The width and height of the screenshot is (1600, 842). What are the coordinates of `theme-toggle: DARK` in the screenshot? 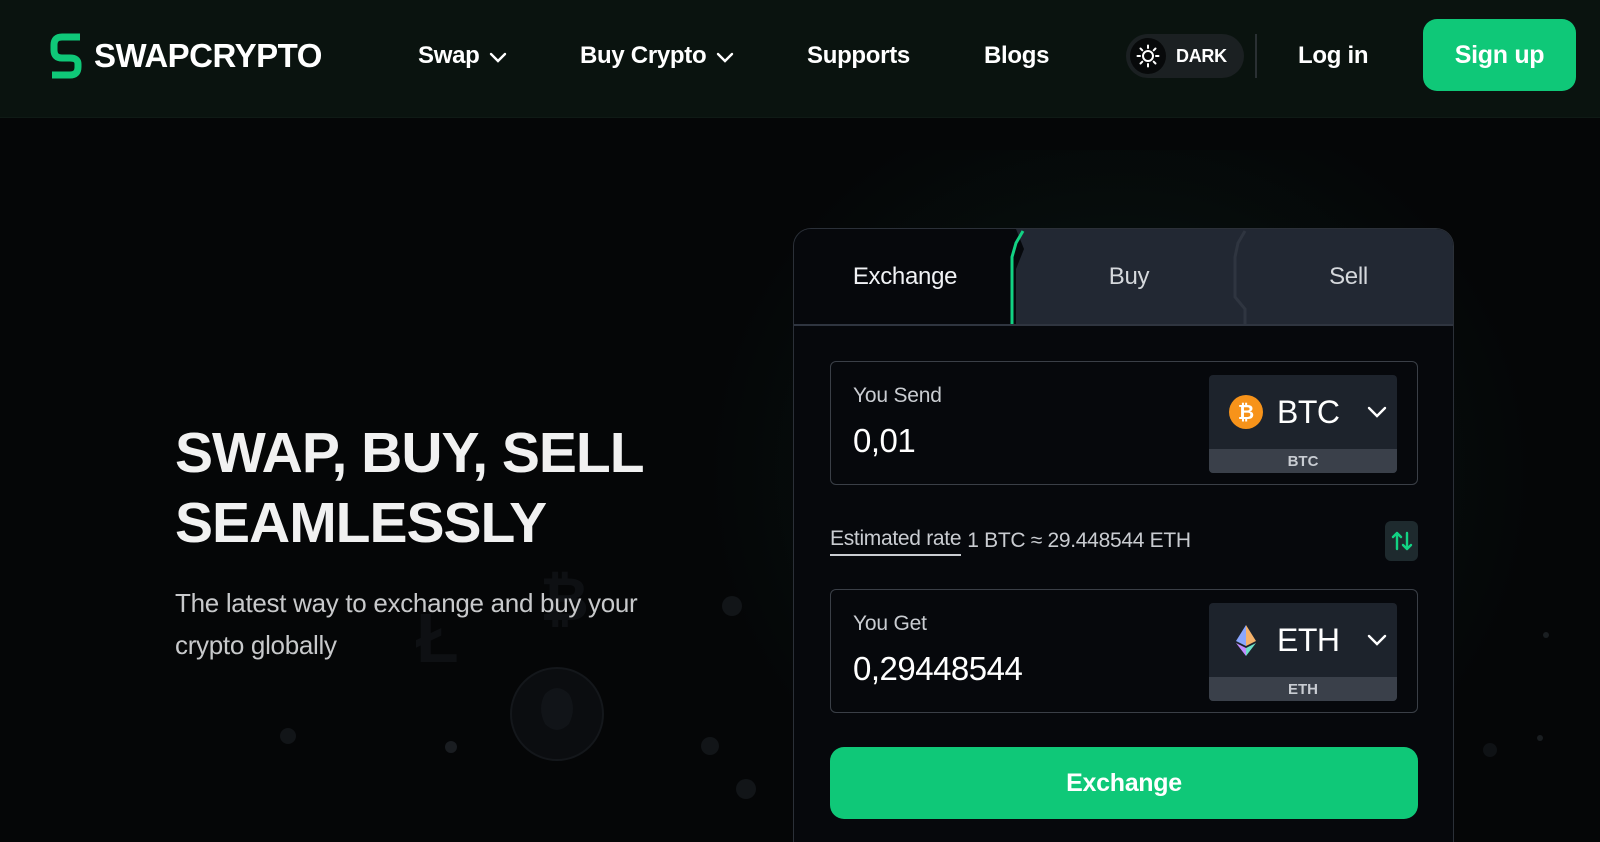 It's located at (1185, 56).